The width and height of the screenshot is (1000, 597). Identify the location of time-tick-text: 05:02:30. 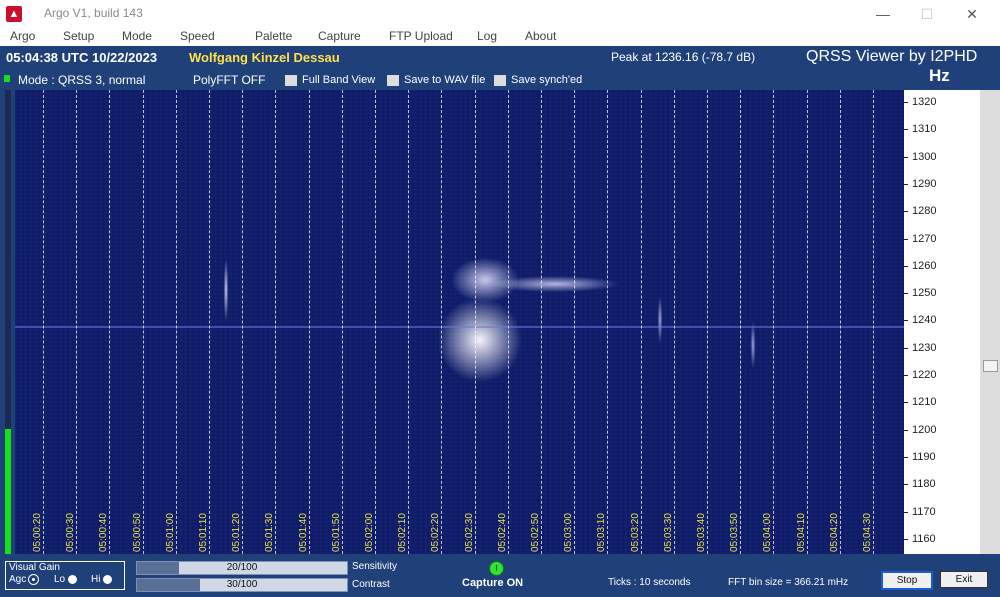
(469, 532).